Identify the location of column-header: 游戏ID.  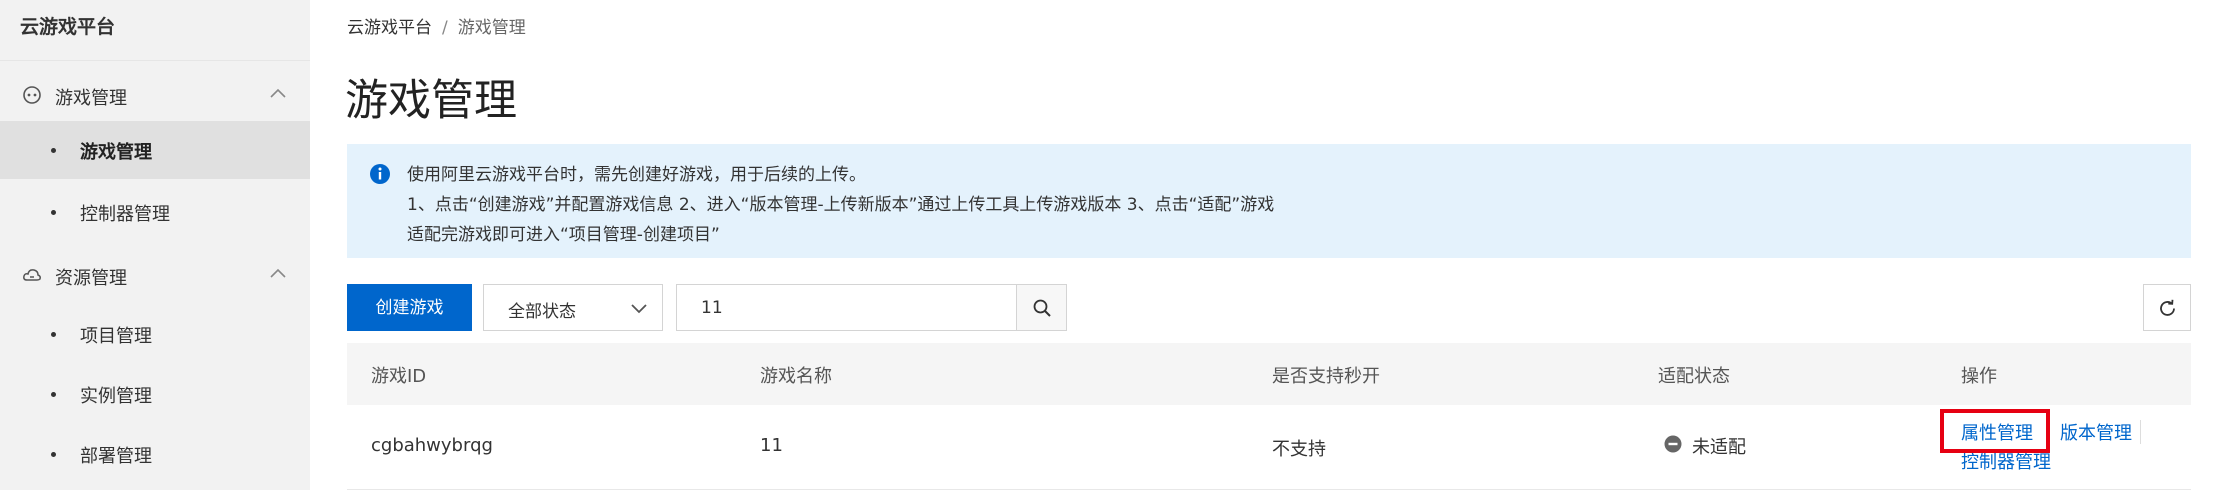
(399, 376).